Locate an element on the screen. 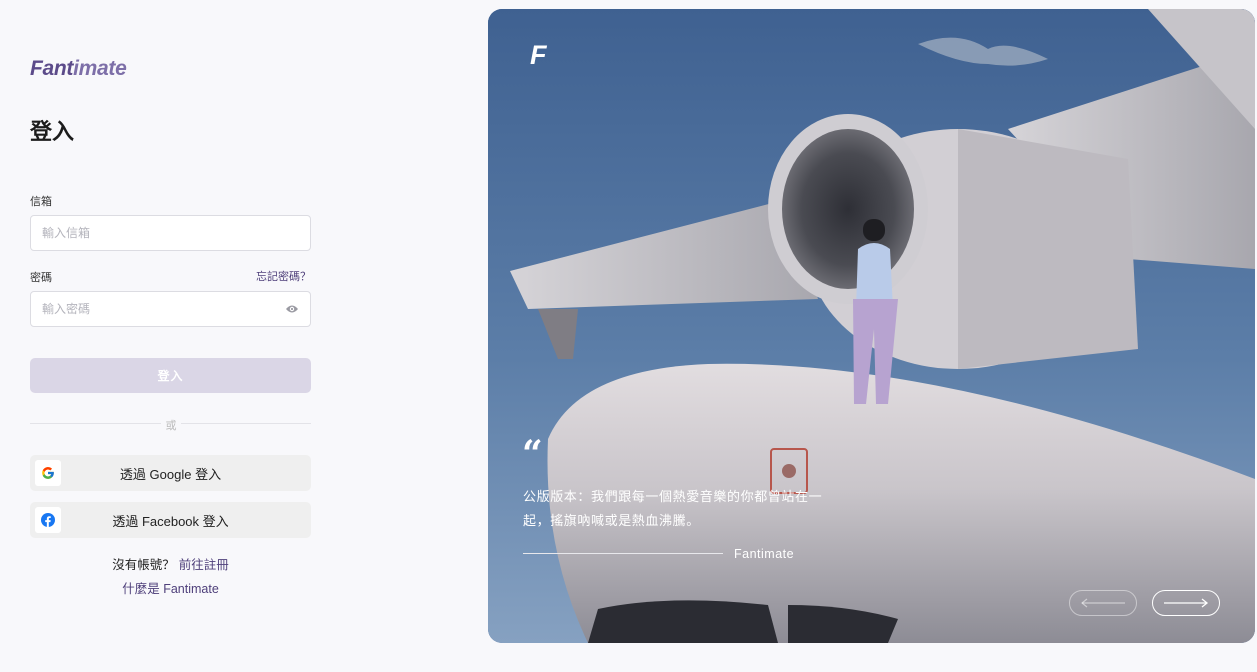 The width and height of the screenshot is (1257, 672). quote-divider is located at coordinates (623, 553).